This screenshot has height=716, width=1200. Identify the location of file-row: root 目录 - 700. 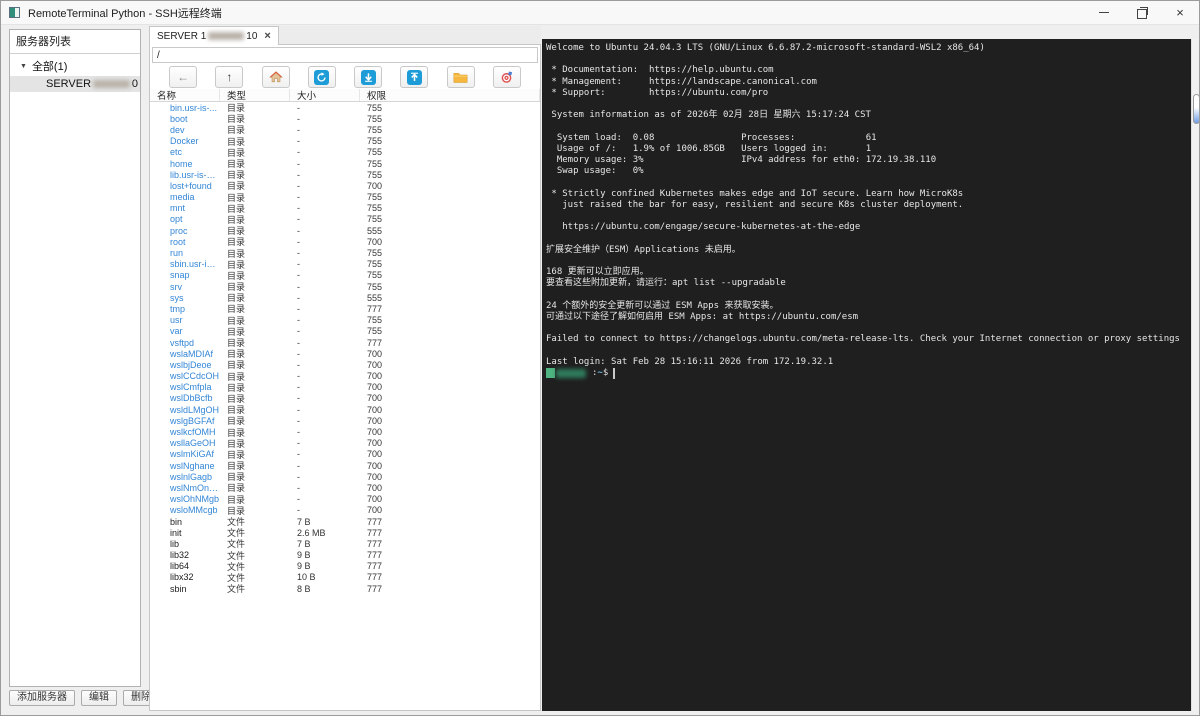
(345, 242).